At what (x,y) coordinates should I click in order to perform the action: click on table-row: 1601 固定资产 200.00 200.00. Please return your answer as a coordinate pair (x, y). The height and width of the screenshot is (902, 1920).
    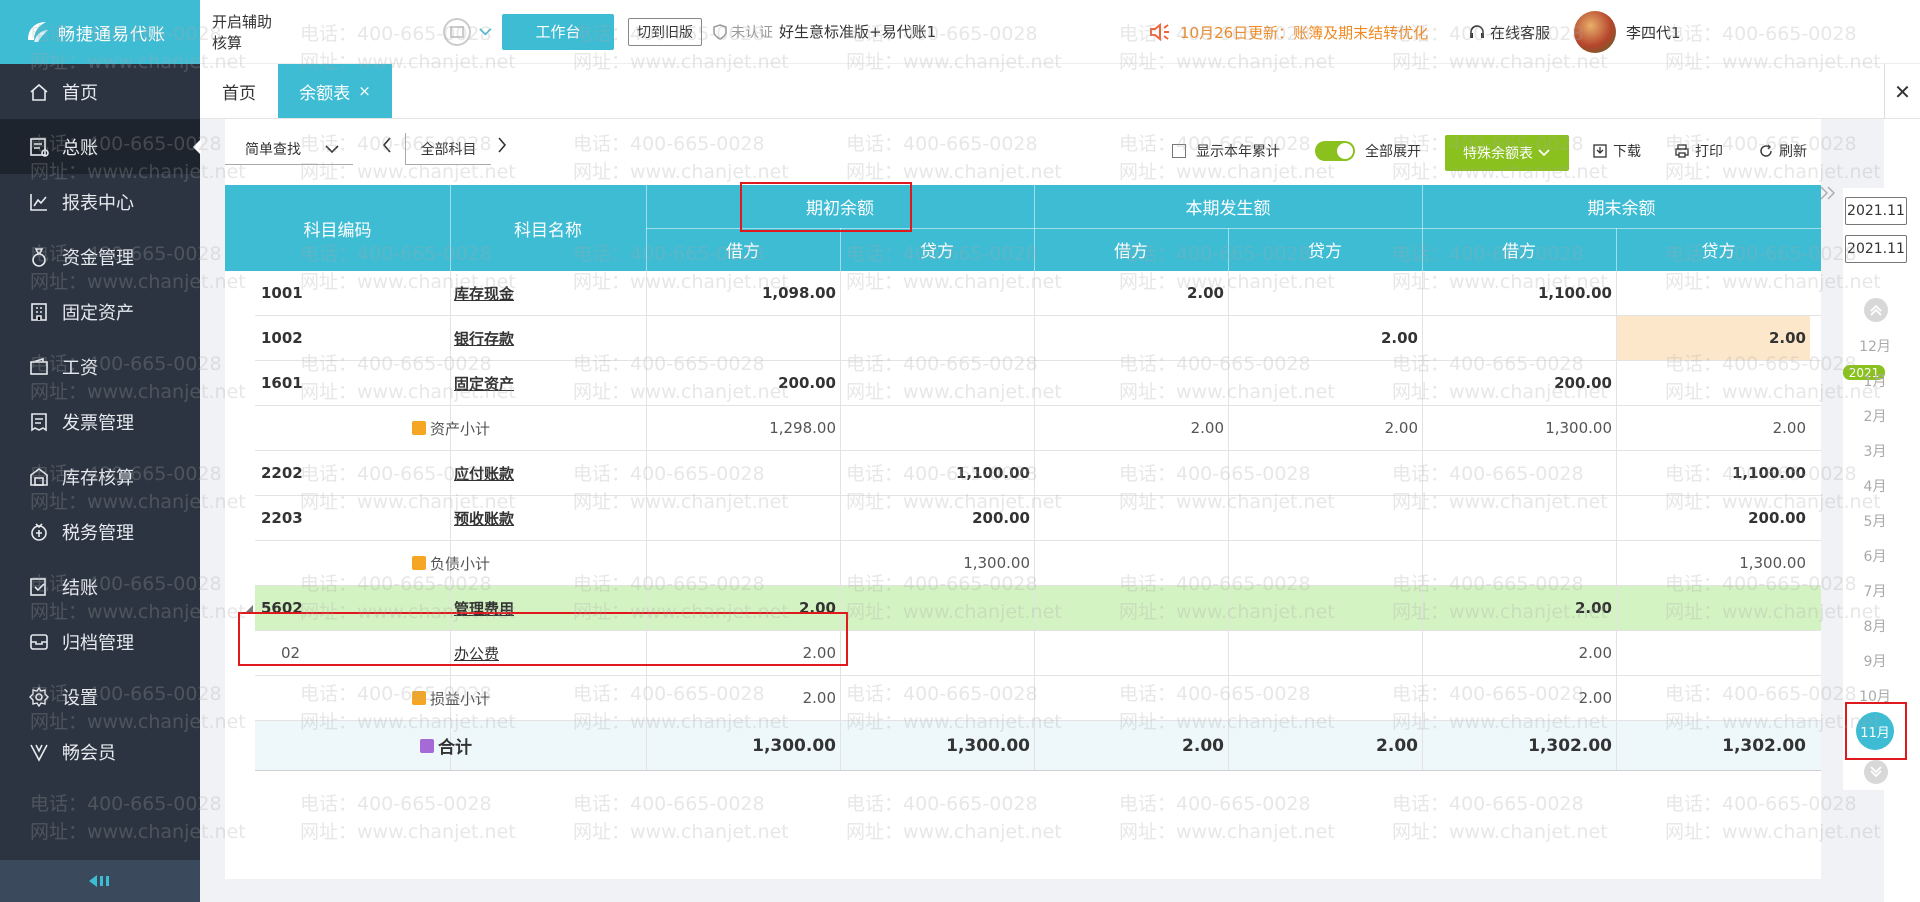
    Looking at the image, I should click on (1038, 383).